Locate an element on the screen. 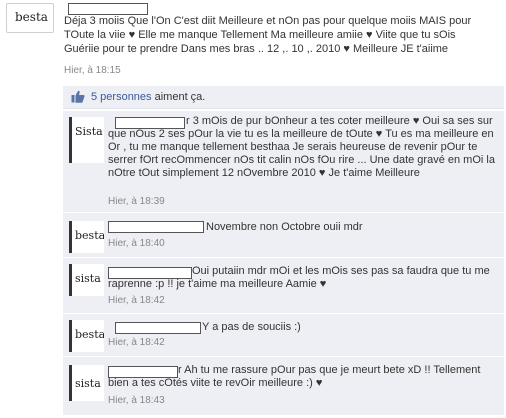 This screenshot has height=418, width=506. comment-timestamp: Hier, à 18:39 is located at coordinates (136, 201).